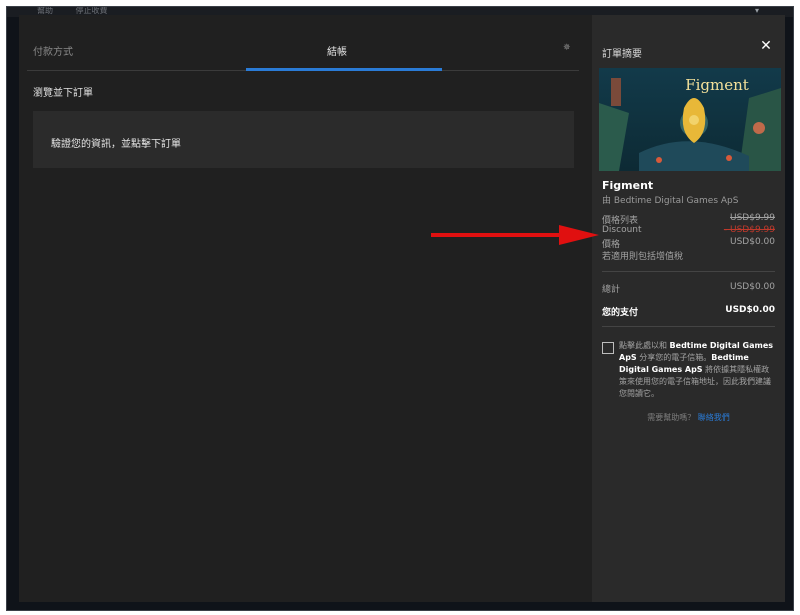 The image size is (800, 615). Describe the element at coordinates (608, 348) in the screenshot. I see `share-email-checkbox` at that location.